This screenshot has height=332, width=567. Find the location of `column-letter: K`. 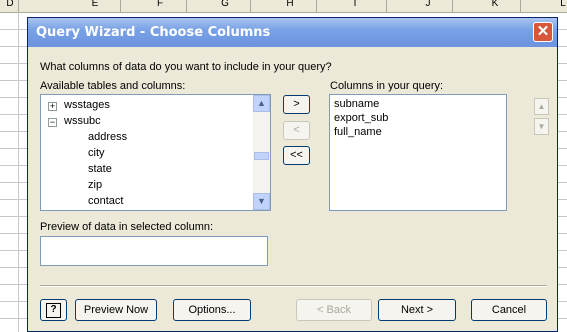

column-letter: K is located at coordinates (495, 4).